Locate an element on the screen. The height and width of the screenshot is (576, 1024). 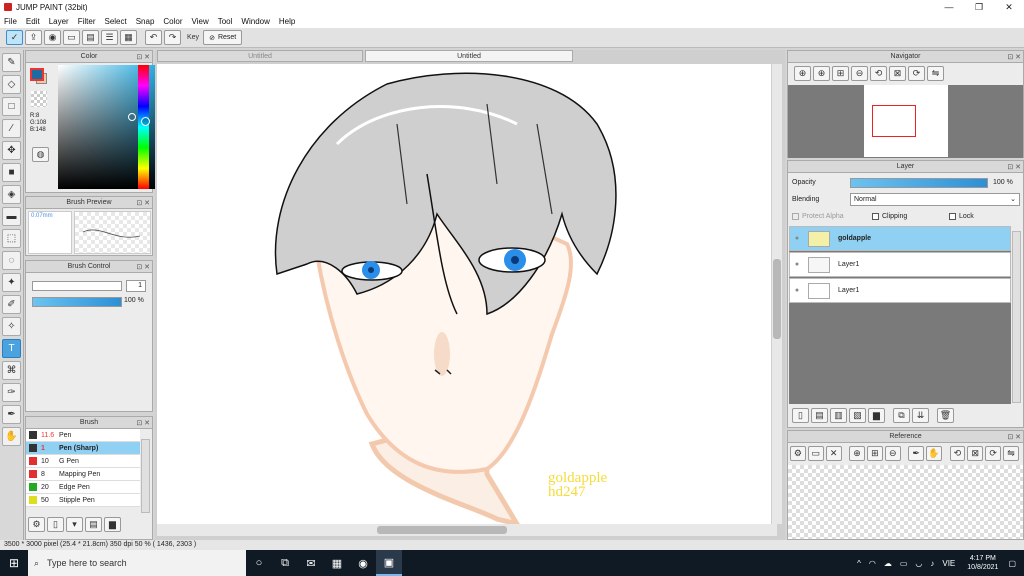
foreground-color-swatch is located at coordinates (37, 74).